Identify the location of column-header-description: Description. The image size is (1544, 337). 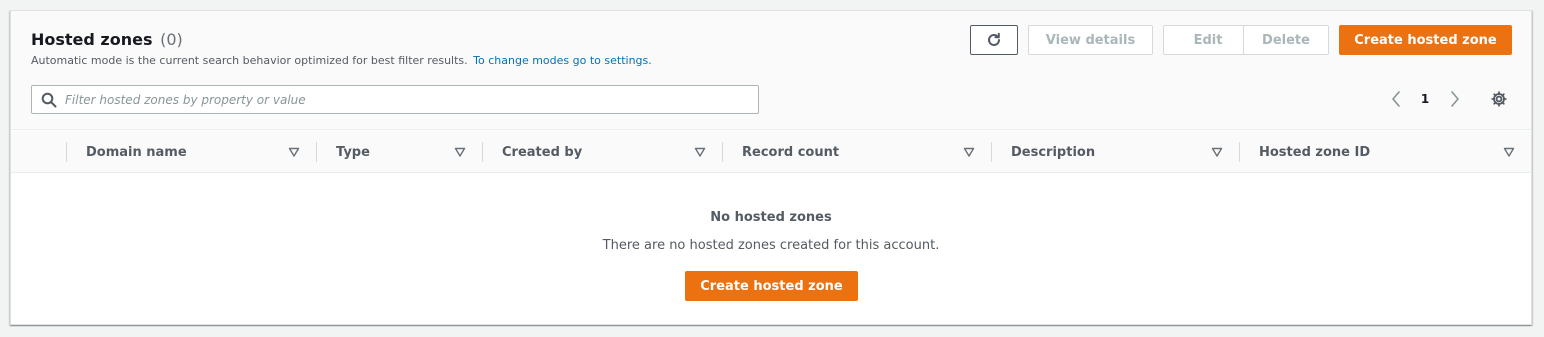
(1115, 152).